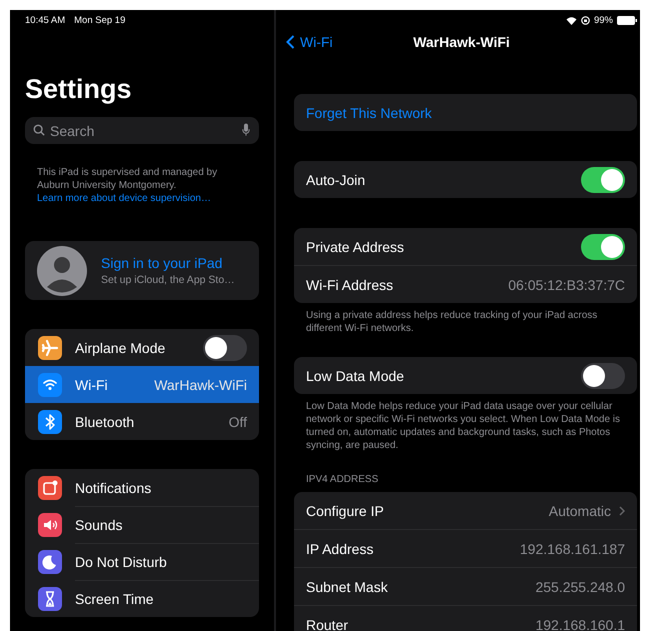  Describe the element at coordinates (168, 263) in the screenshot. I see `sign-in-link: Sign in to your iPad` at that location.